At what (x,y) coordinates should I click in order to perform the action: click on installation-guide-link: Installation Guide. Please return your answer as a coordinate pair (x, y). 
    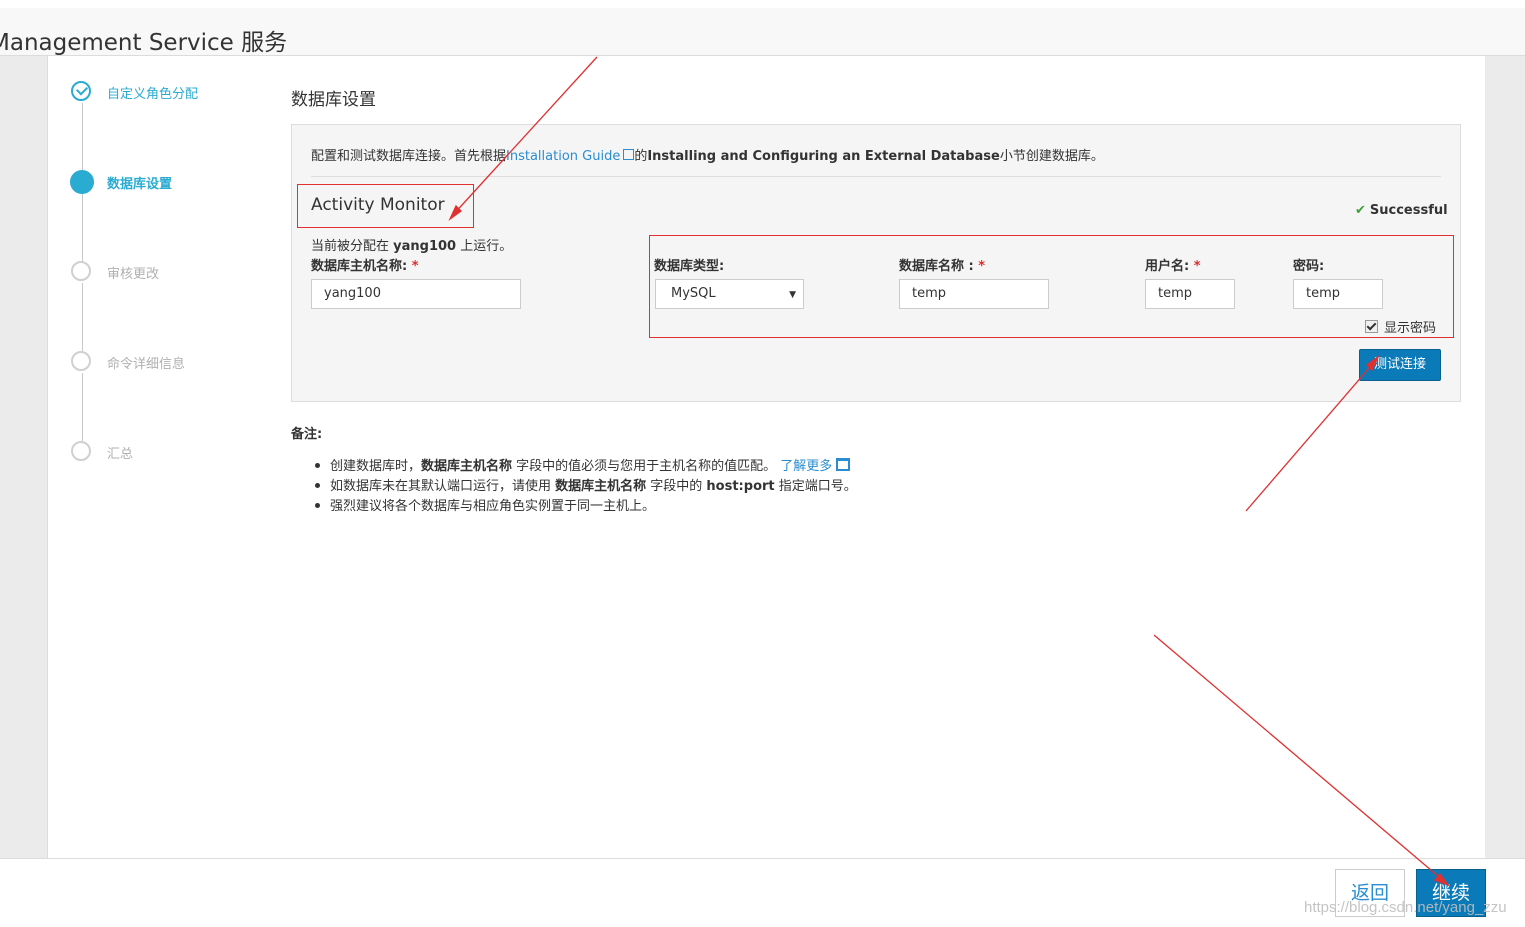
    Looking at the image, I should click on (563, 156).